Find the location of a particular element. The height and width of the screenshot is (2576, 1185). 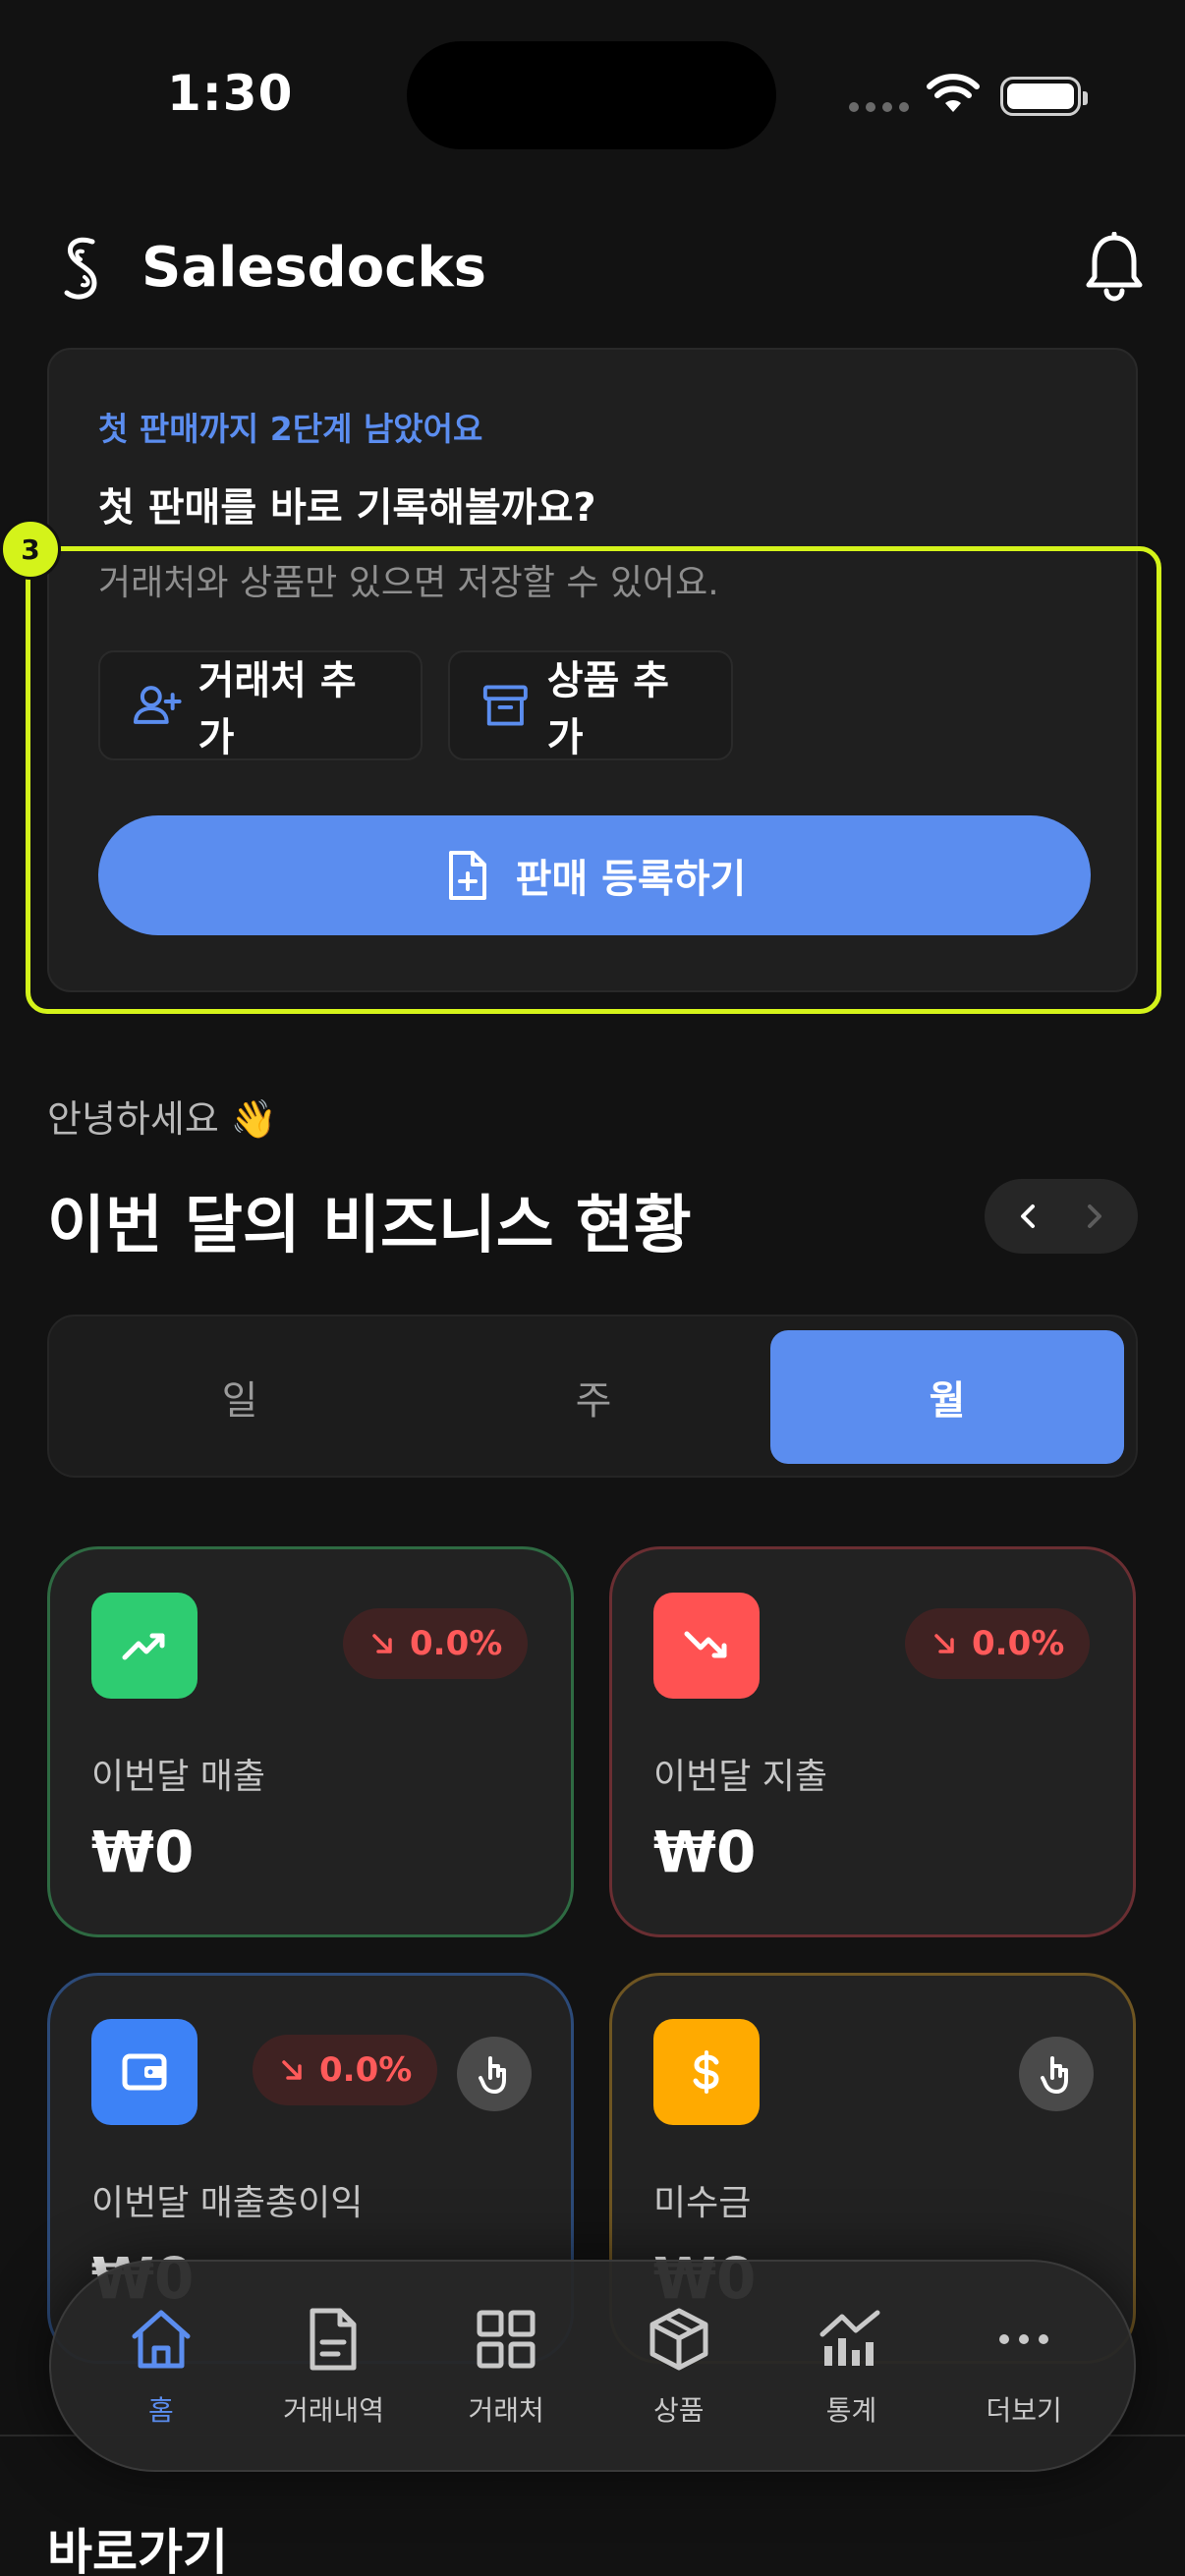

expense-value: ₩0 is located at coordinates (705, 1852).